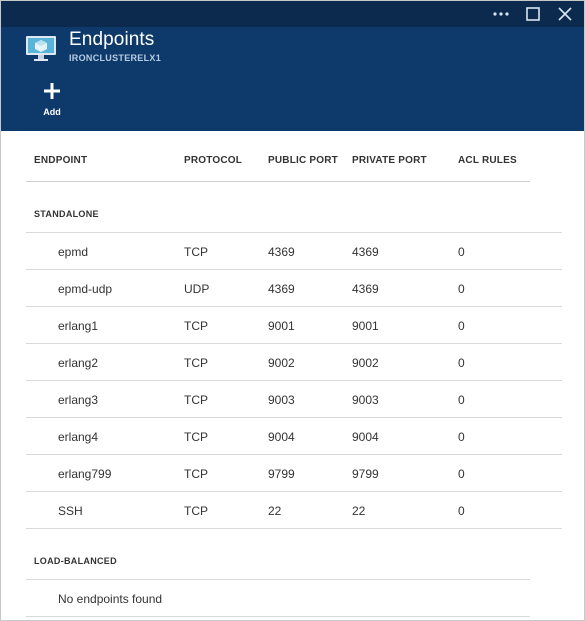  I want to click on private-port: 9004, so click(365, 437).